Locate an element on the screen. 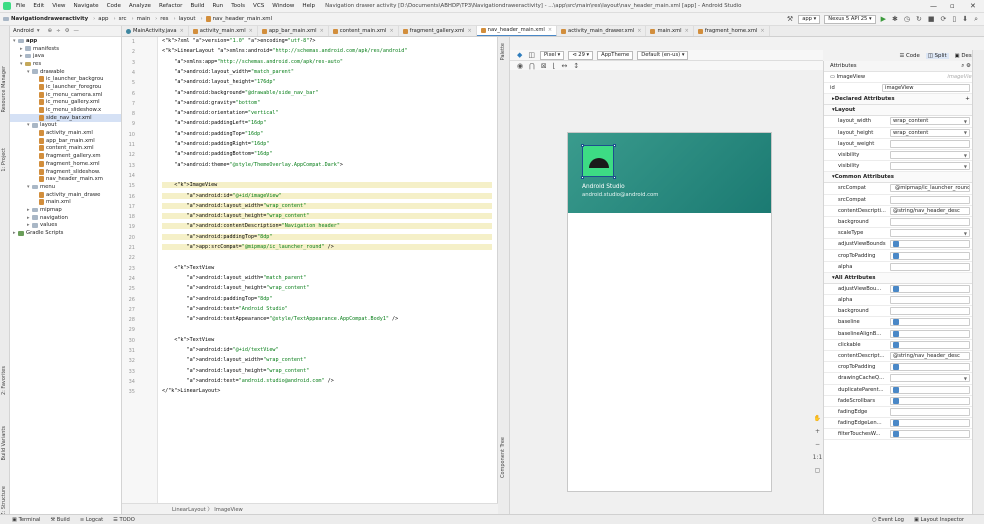  attribute-value-field: @string/nav_header_desc is located at coordinates (930, 356).